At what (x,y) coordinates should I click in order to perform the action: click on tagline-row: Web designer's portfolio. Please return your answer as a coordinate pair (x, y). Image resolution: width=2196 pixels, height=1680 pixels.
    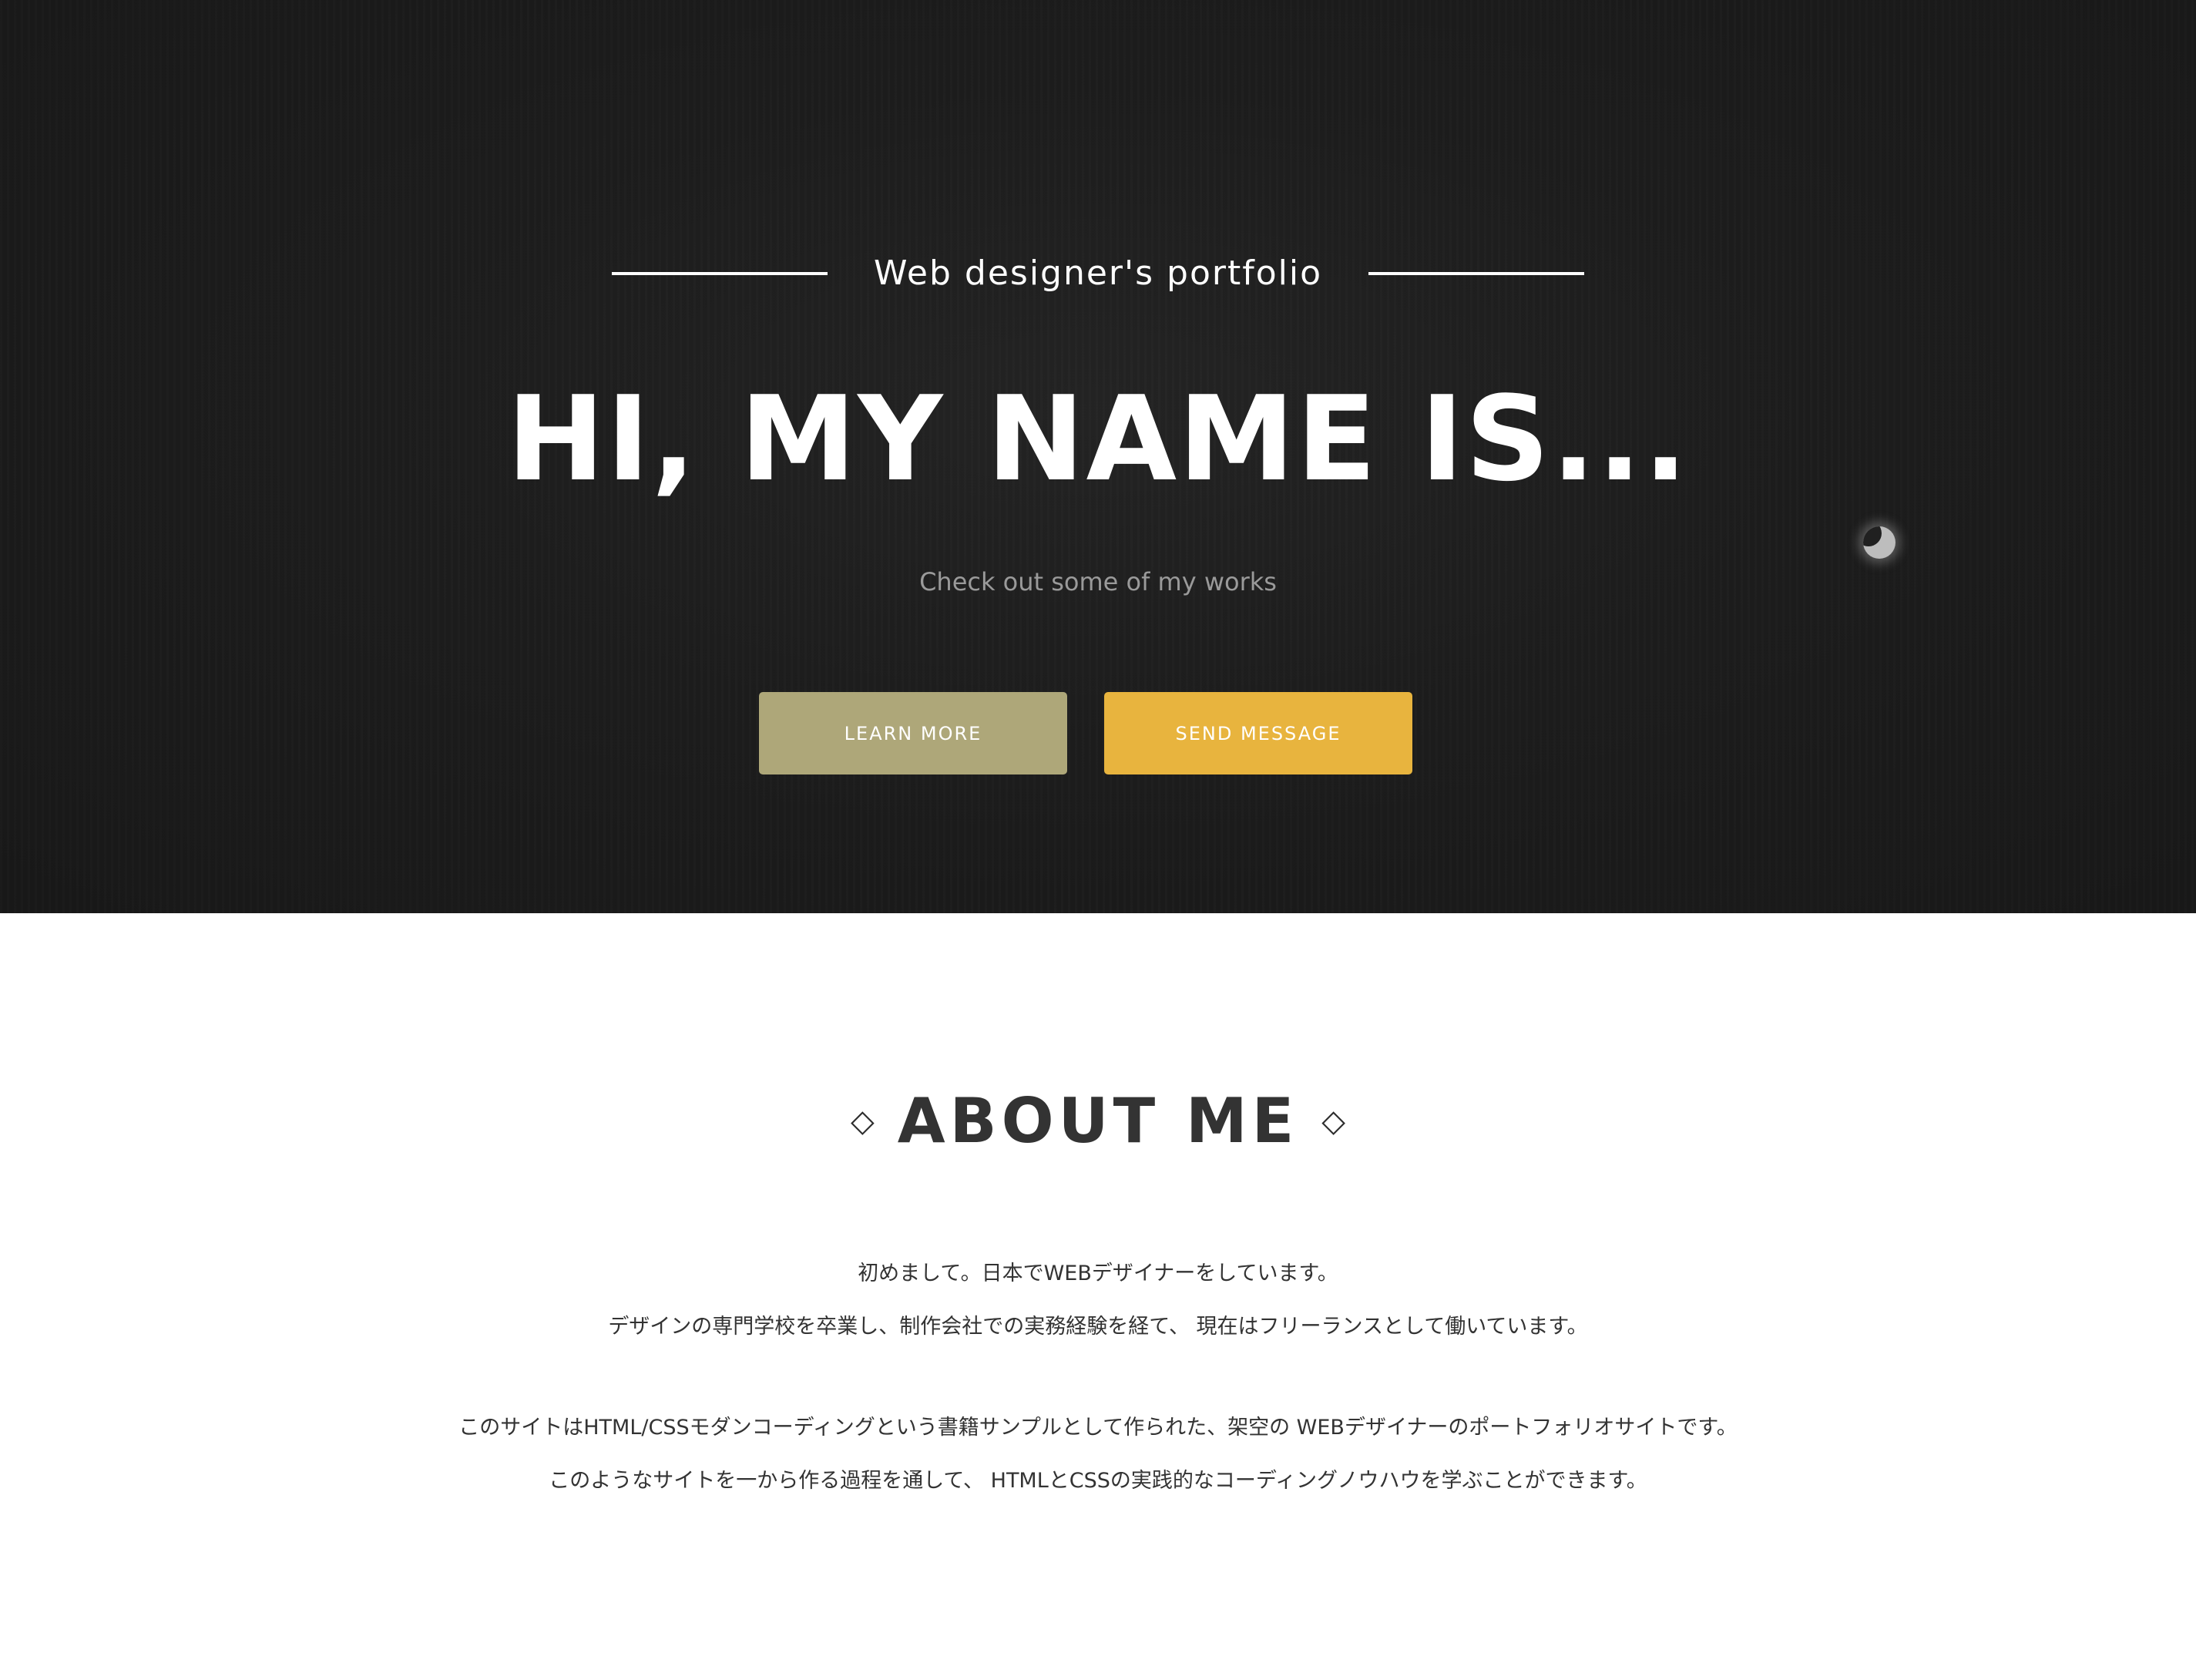
    Looking at the image, I should click on (1098, 274).